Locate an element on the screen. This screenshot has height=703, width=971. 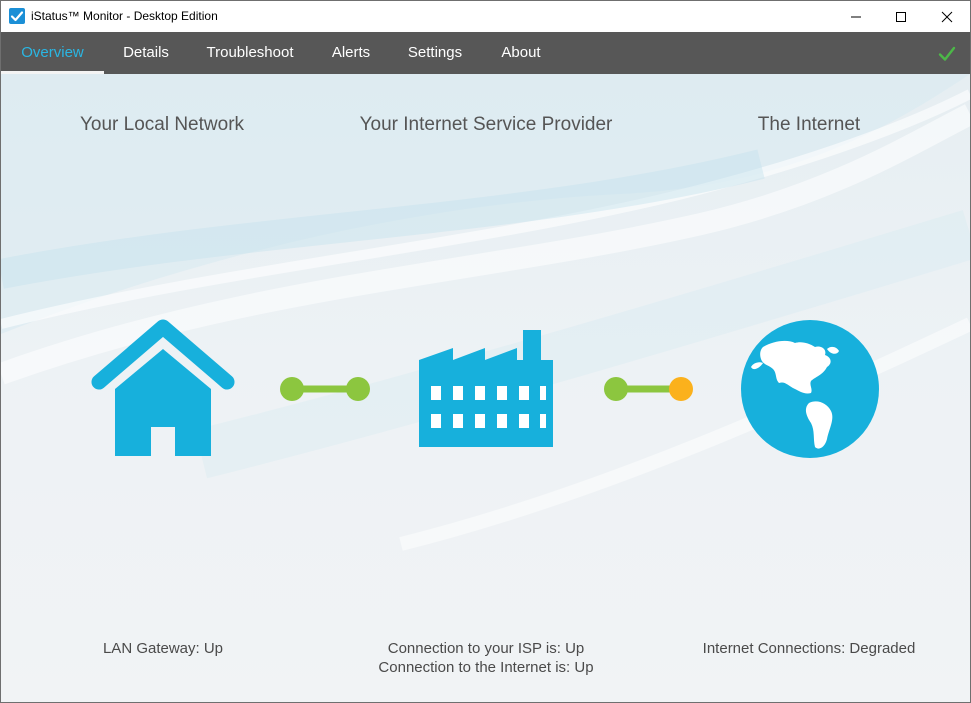
tab-overview: Overview is located at coordinates (52, 53).